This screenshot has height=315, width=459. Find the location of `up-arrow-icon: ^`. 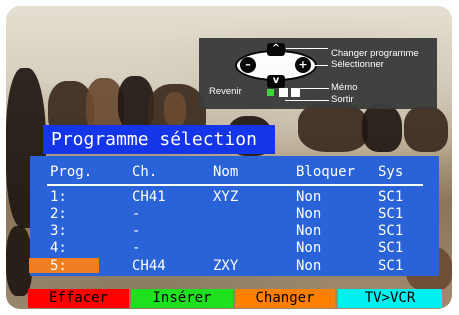

up-arrow-icon: ^ is located at coordinates (276, 49).